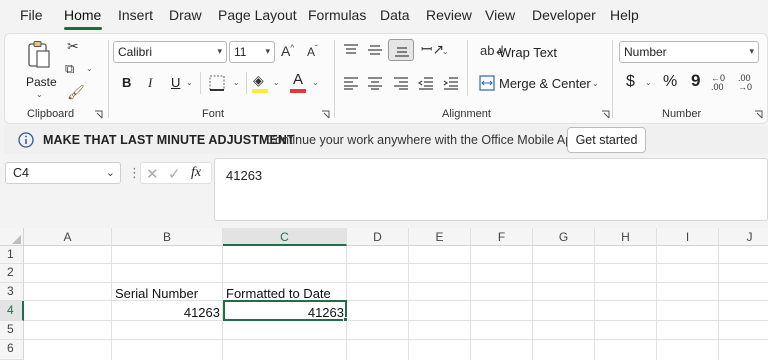  Describe the element at coordinates (126, 82) in the screenshot. I see `bold-button: B` at that location.